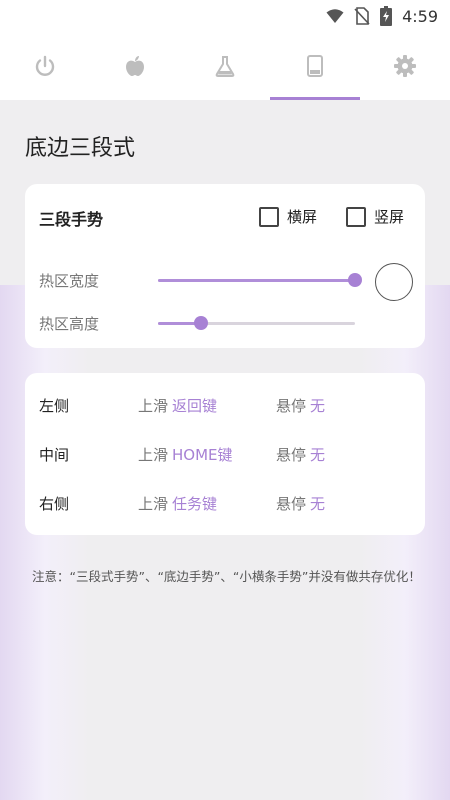 The width and height of the screenshot is (450, 800). Describe the element at coordinates (71, 219) in the screenshot. I see `gesture-heading: 三段手势` at that location.